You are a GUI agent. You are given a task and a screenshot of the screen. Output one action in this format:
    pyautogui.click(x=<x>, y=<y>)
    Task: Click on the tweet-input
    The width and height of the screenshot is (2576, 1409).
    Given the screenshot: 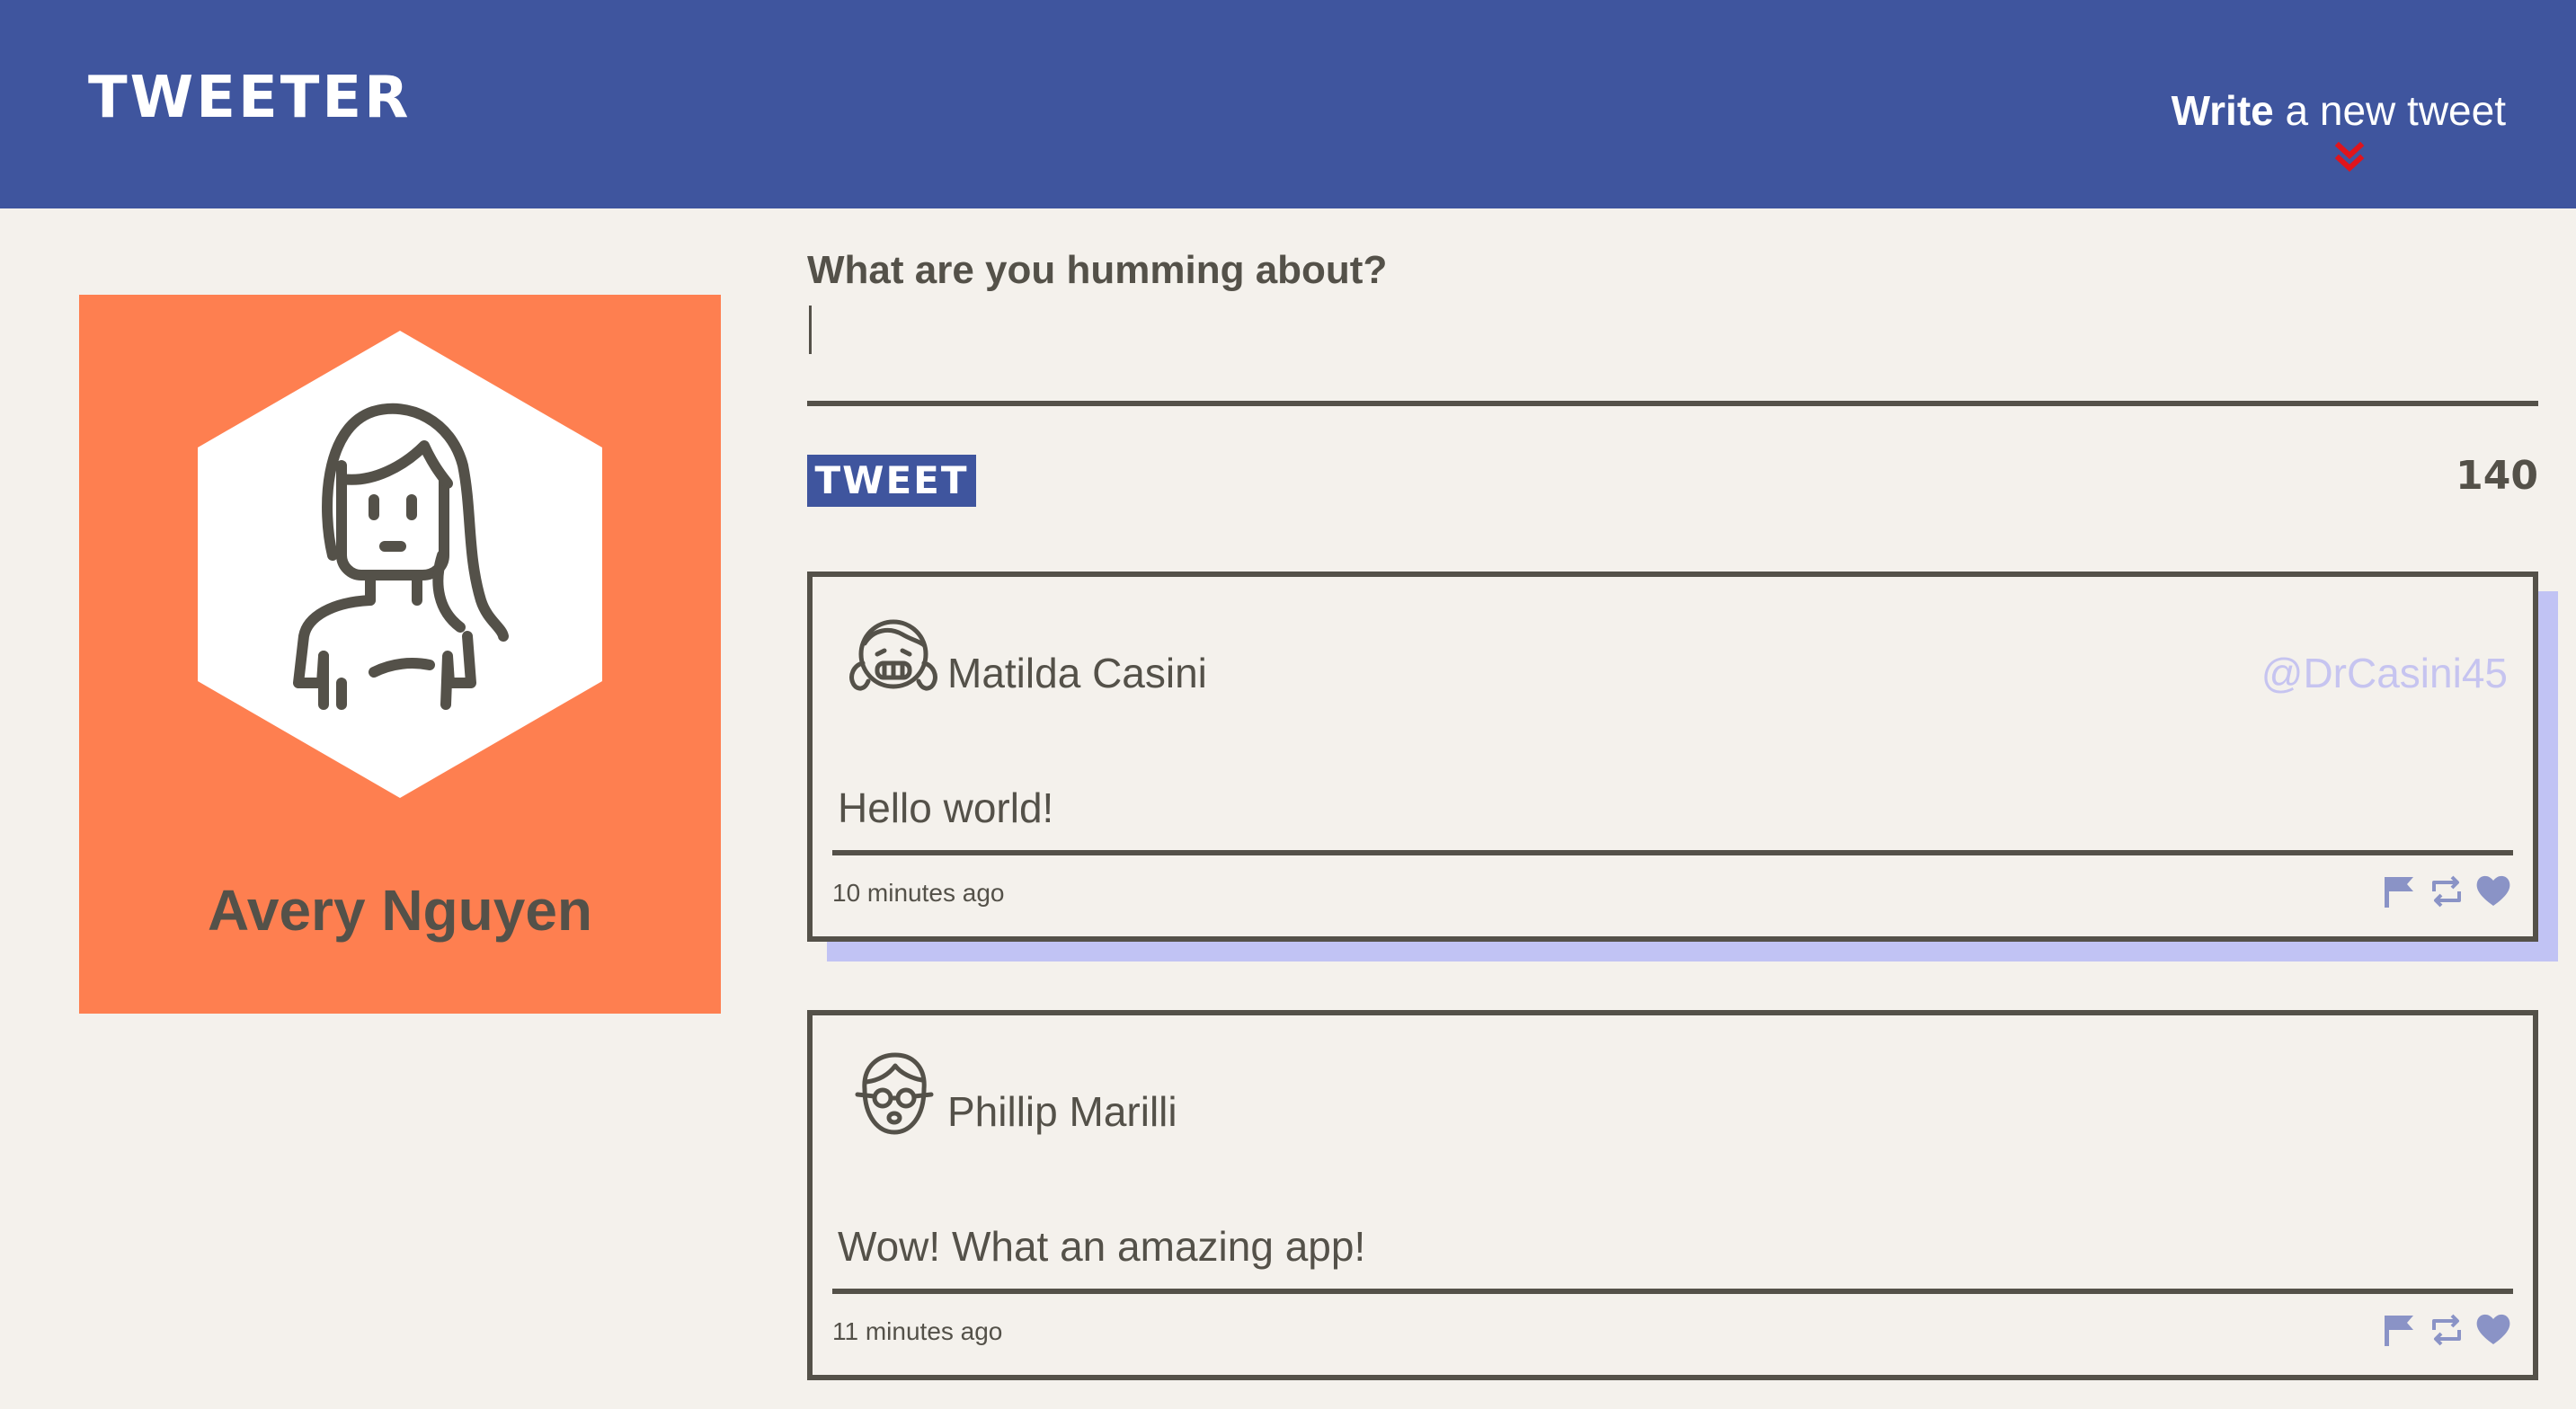 What is the action you would take?
    pyautogui.click(x=1672, y=354)
    